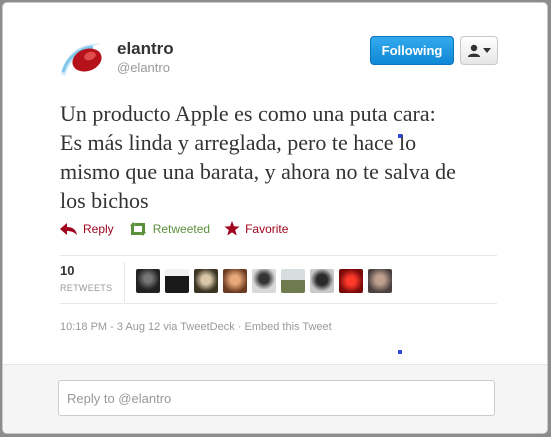 This screenshot has width=551, height=437. I want to click on avatar-image, so click(81, 58).